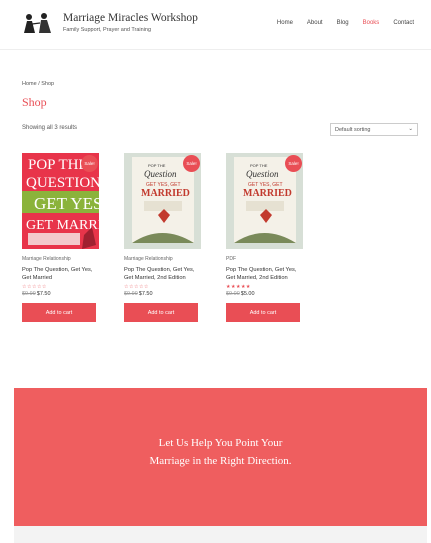 Image resolution: width=431 pixels, height=543 pixels. What do you see at coordinates (50, 128) in the screenshot?
I see `result-count: Showing all 3 results` at bounding box center [50, 128].